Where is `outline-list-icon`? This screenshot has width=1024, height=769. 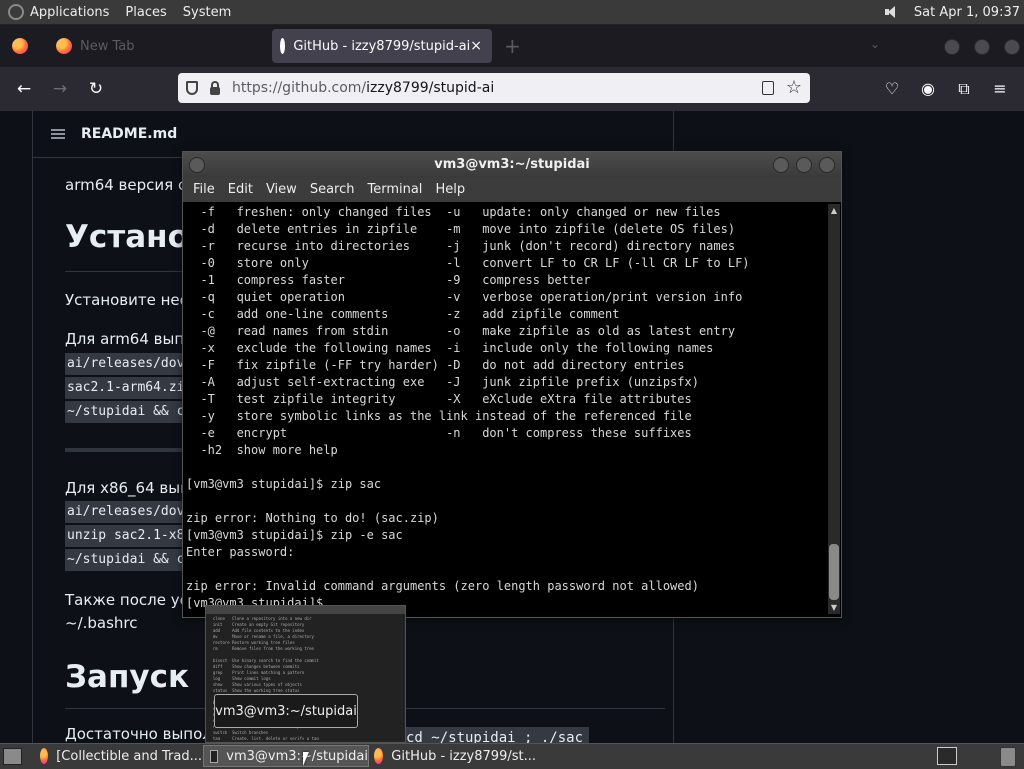
outline-list-icon is located at coordinates (58, 134).